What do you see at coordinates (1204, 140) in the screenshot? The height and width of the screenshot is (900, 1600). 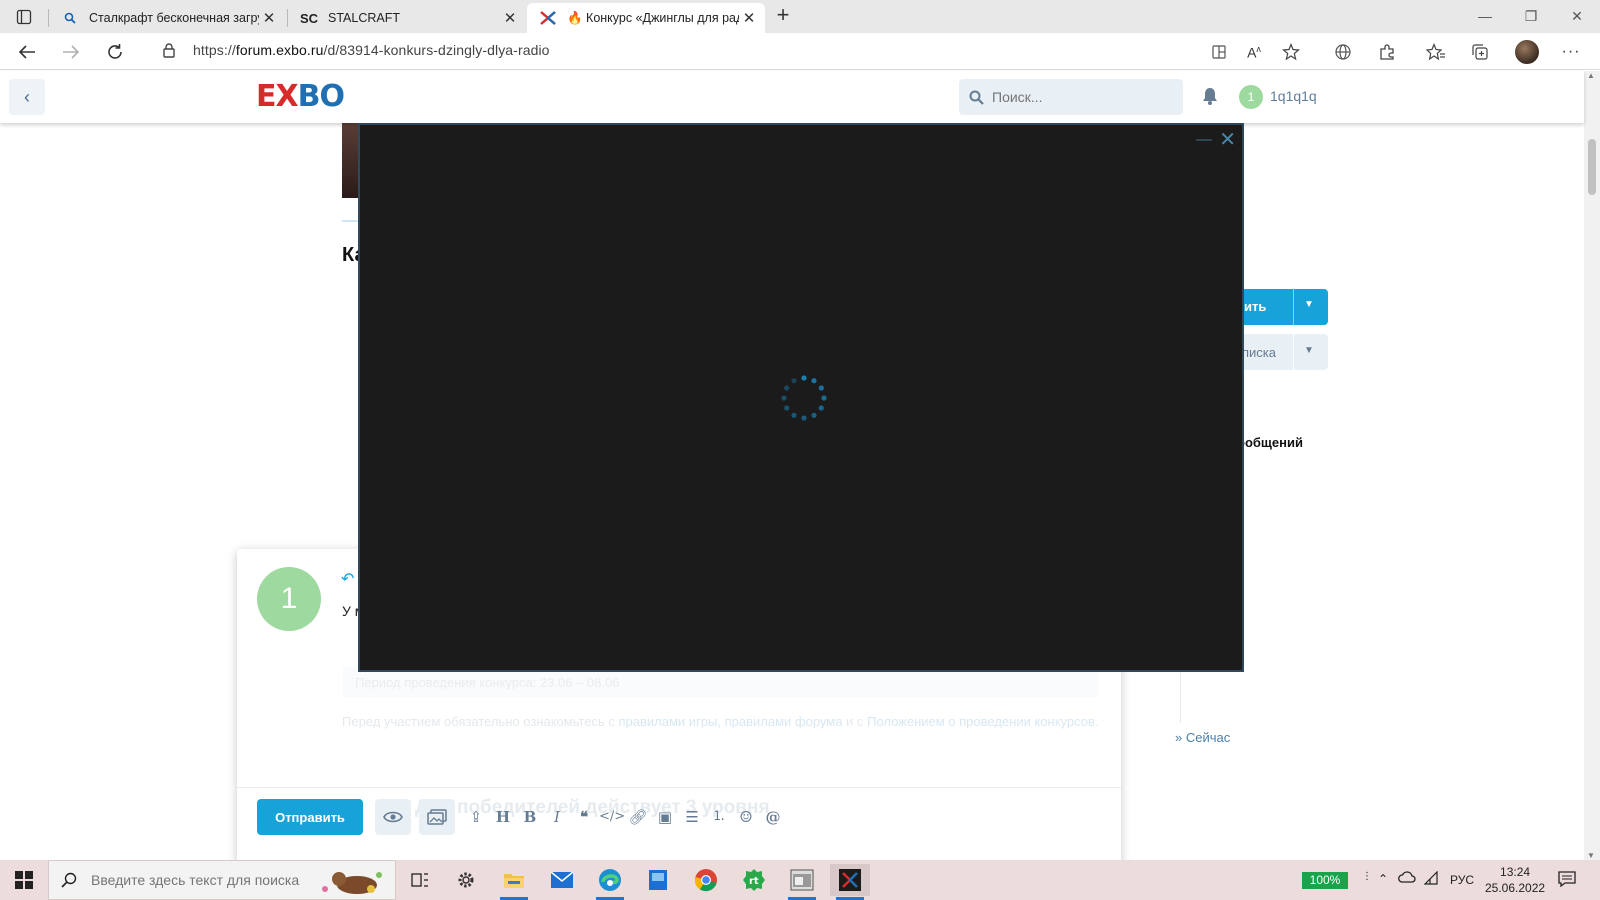 I see `minimize-icon: —` at bounding box center [1204, 140].